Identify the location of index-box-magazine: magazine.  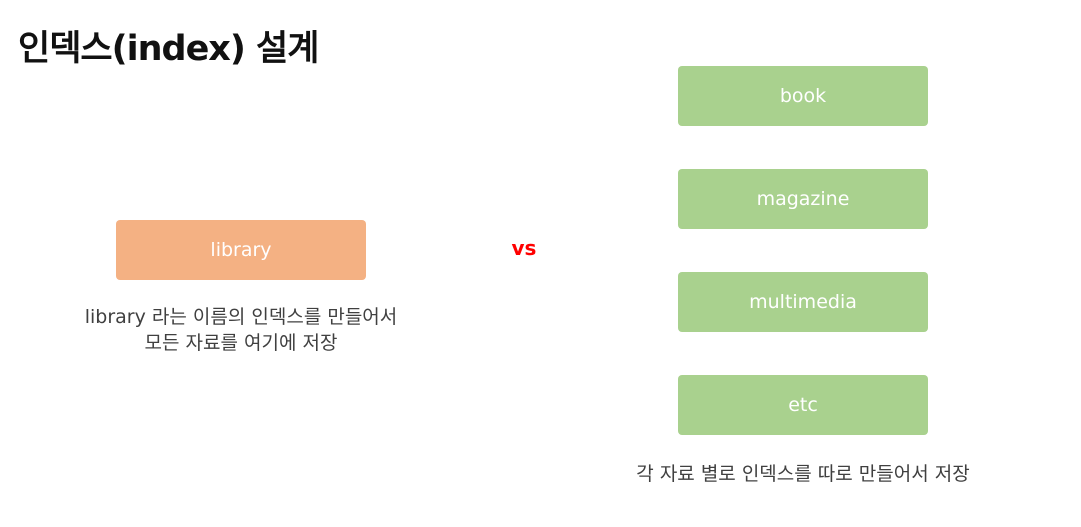
(803, 199).